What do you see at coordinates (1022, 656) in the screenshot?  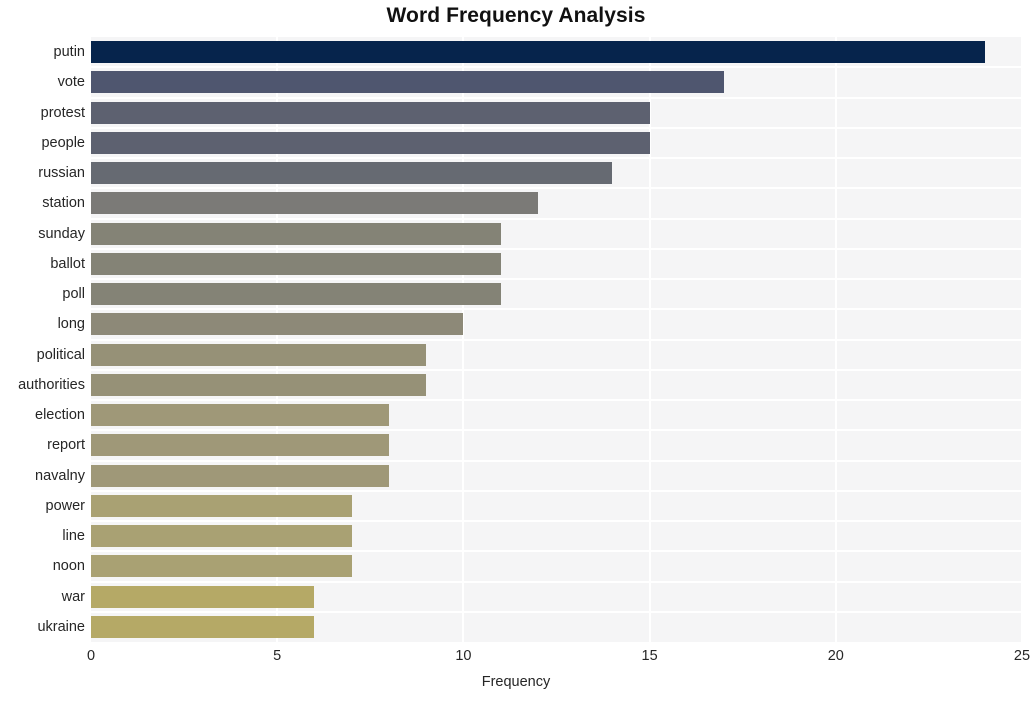 I see `x-tick-label-25: 25` at bounding box center [1022, 656].